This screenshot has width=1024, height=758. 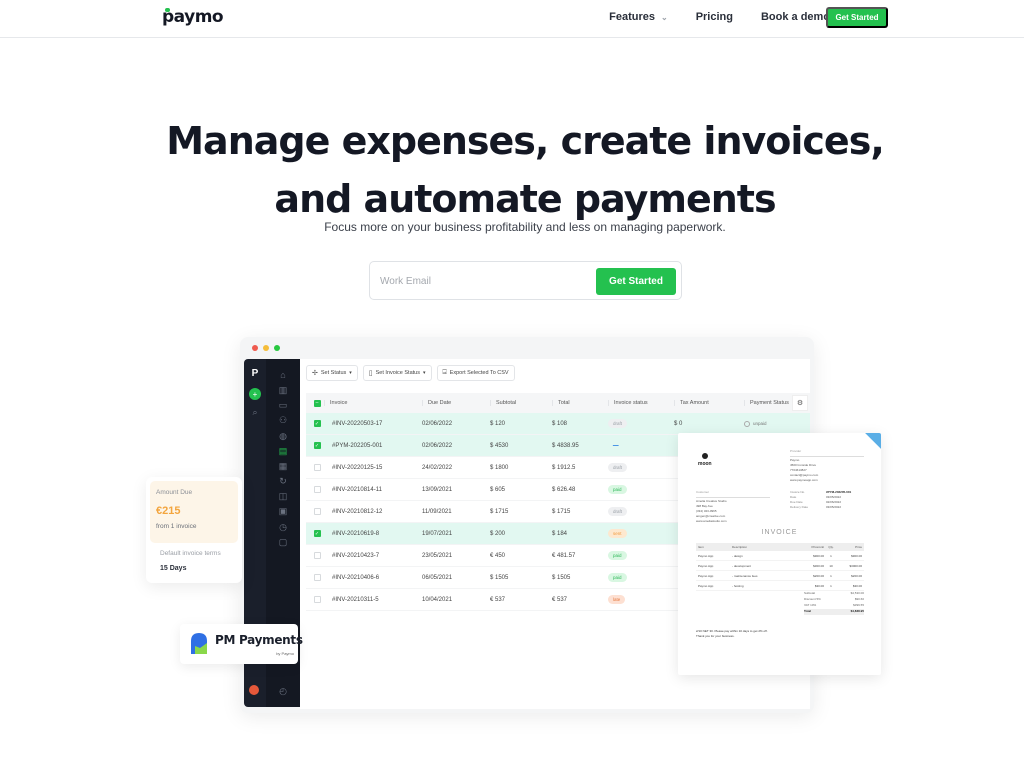 I want to click on total: $ 108, so click(x=560, y=423).